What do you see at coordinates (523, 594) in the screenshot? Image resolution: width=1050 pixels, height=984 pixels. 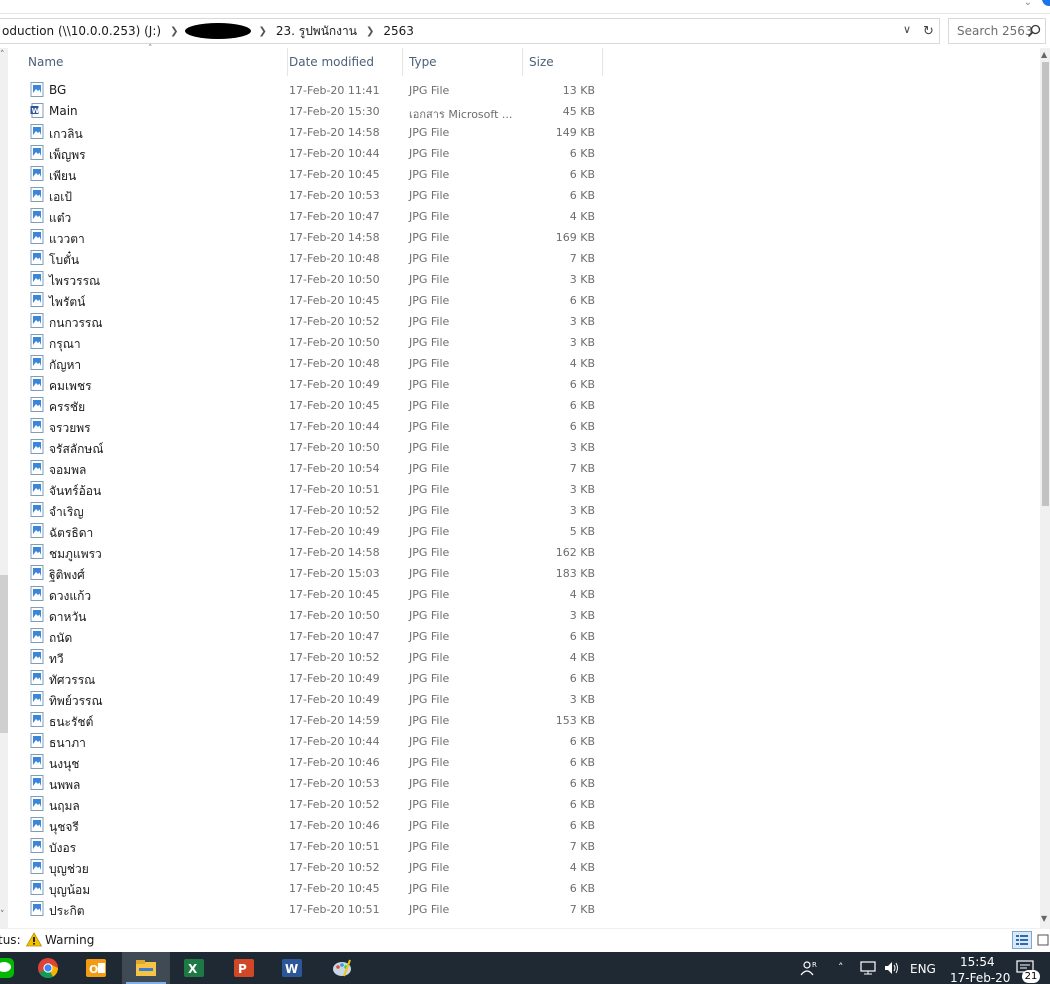 I see `file-row: ดวงแก้ว 17-Feb-20 10:45 JPG File 4 KB` at bounding box center [523, 594].